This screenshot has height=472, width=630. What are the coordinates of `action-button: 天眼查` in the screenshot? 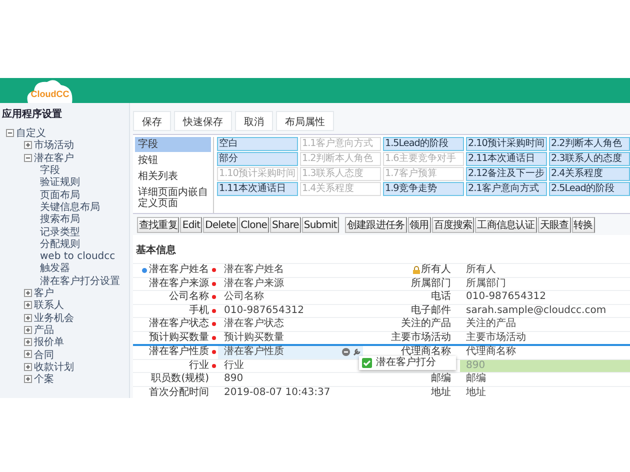 It's located at (554, 225).